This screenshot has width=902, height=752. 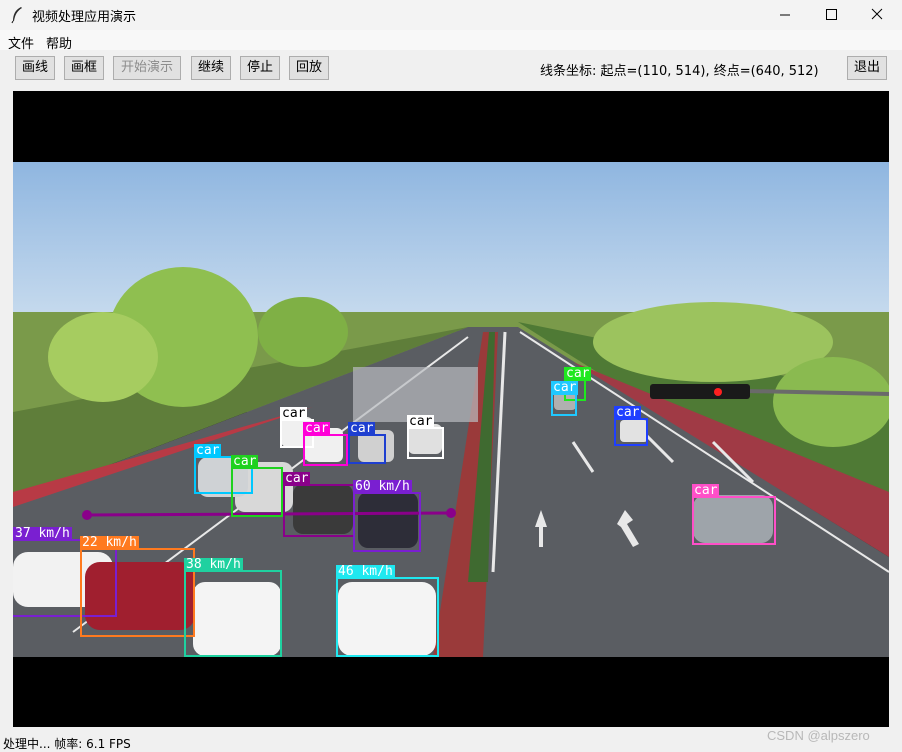 What do you see at coordinates (42, 533) in the screenshot?
I see `detection-label: 37 km/h` at bounding box center [42, 533].